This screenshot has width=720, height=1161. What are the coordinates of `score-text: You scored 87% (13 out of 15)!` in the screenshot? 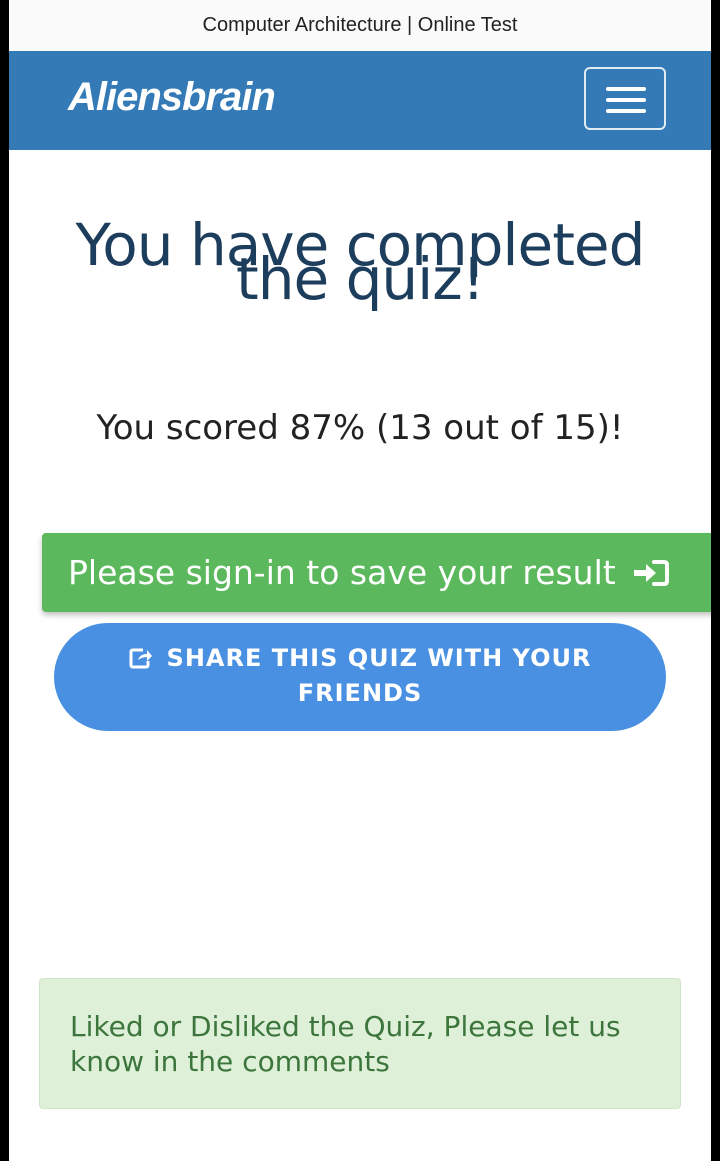 It's located at (360, 428).